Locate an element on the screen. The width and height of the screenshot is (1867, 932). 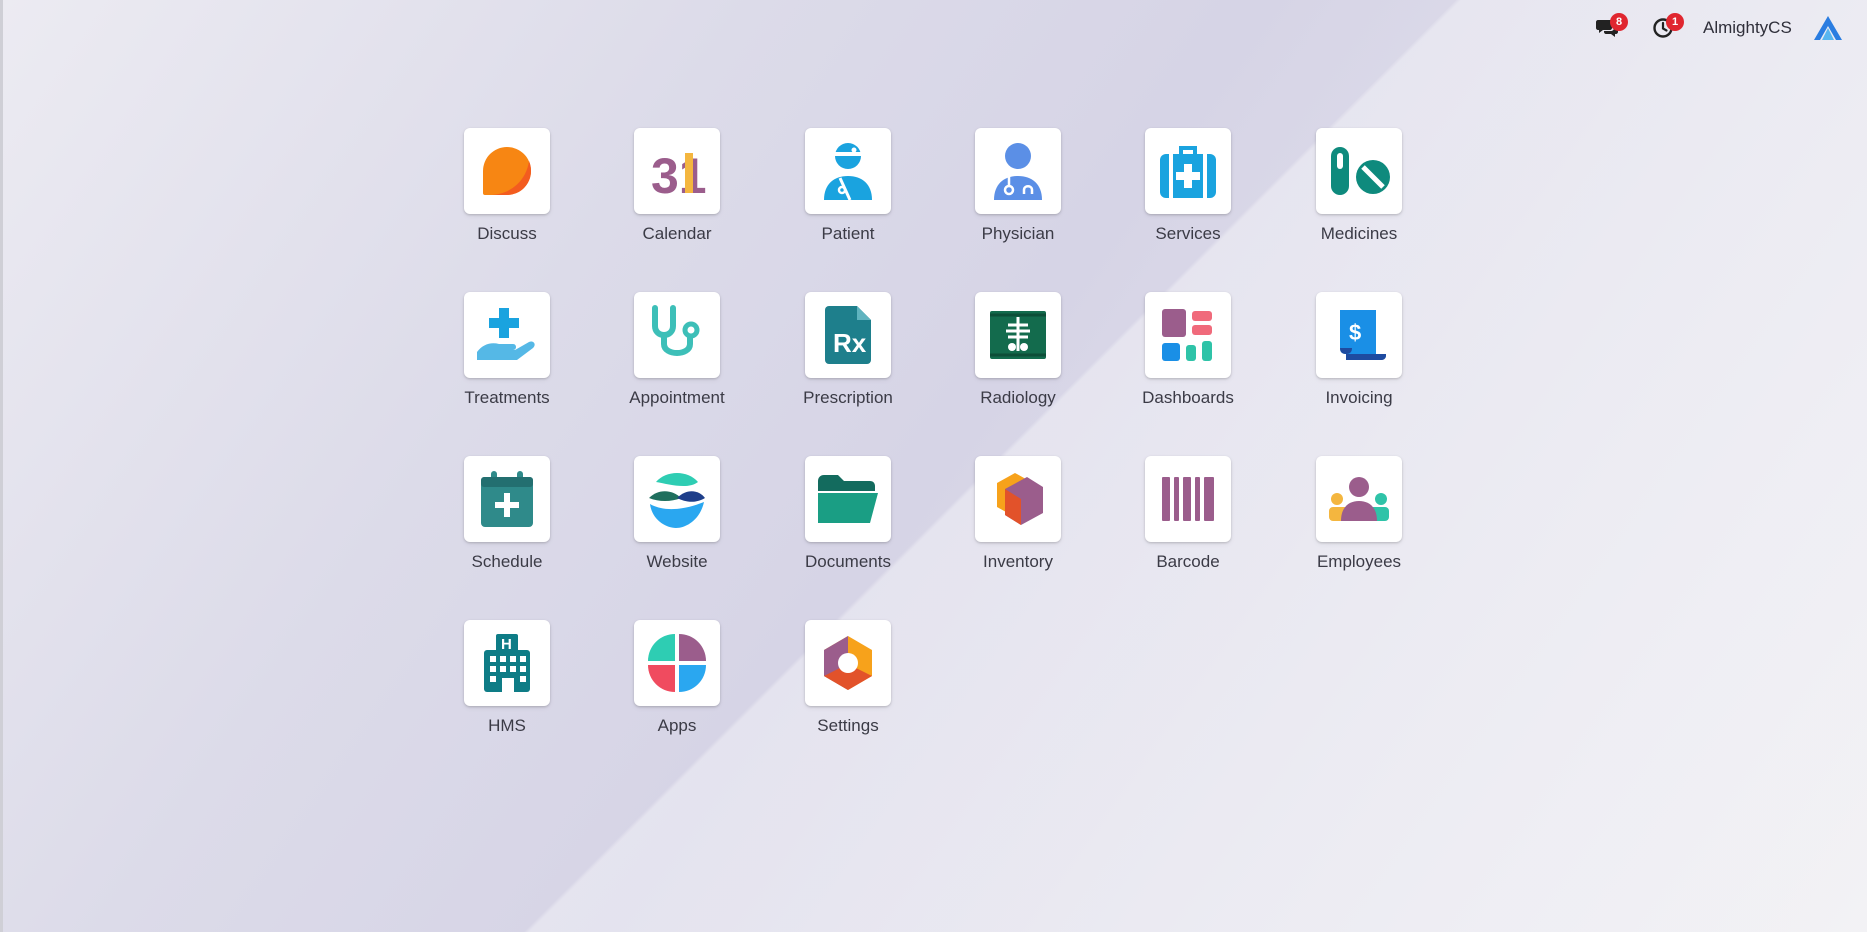
app-physician: Physician is located at coordinates (1010, 203).